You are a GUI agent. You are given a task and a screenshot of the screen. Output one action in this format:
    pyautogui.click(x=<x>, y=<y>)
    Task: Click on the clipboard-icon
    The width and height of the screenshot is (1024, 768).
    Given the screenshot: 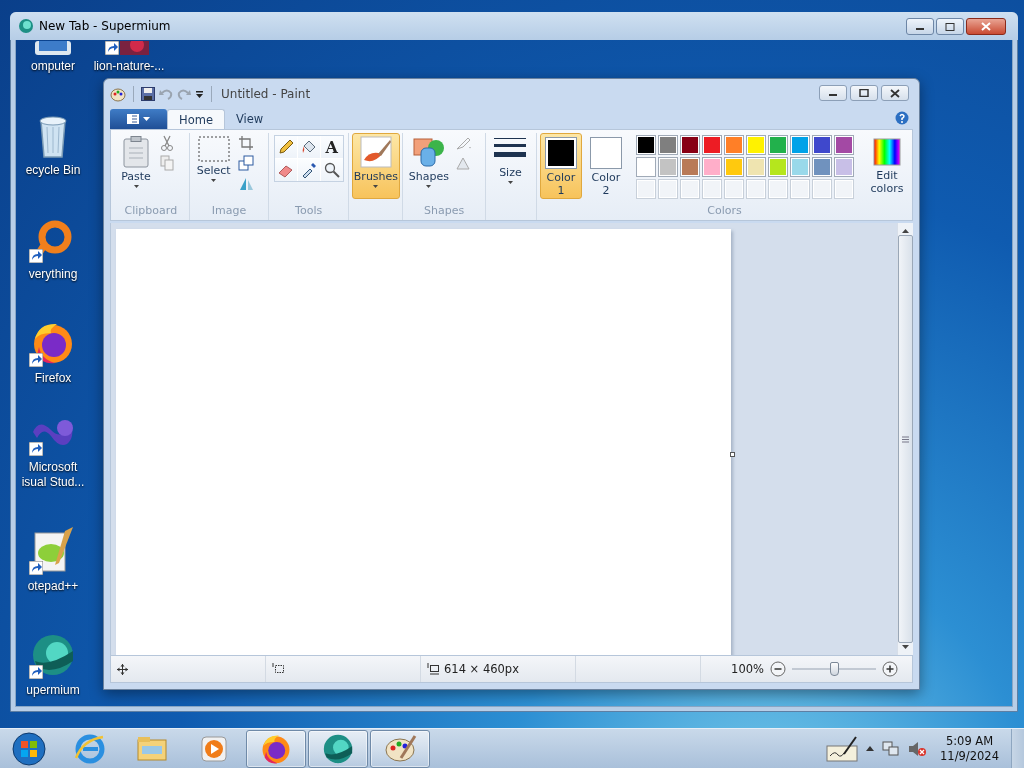 What is the action you would take?
    pyautogui.click(x=136, y=152)
    